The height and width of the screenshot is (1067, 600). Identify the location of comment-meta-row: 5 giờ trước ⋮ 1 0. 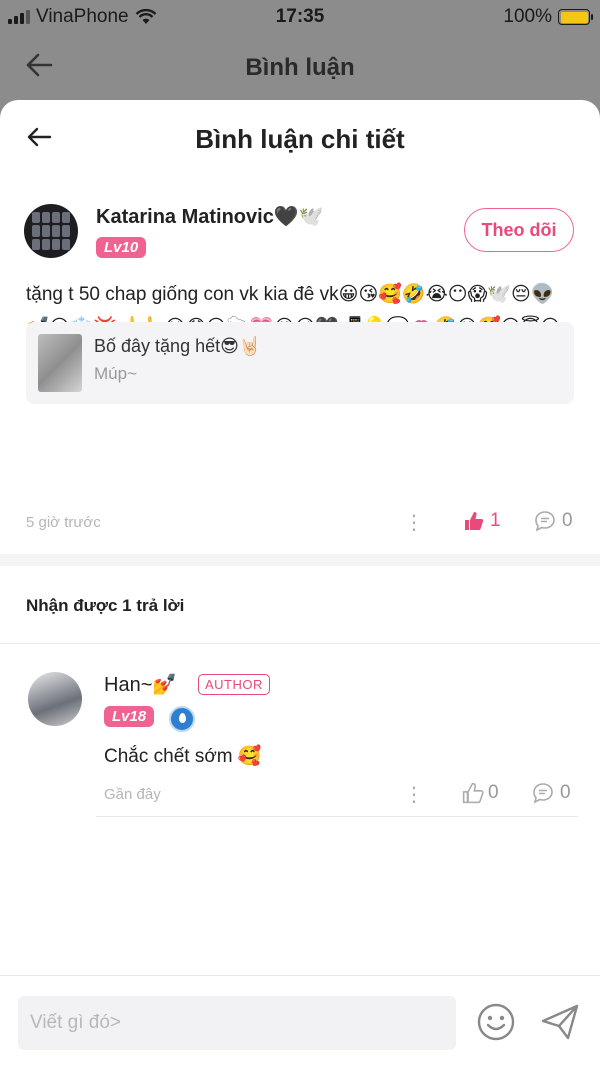
(300, 523).